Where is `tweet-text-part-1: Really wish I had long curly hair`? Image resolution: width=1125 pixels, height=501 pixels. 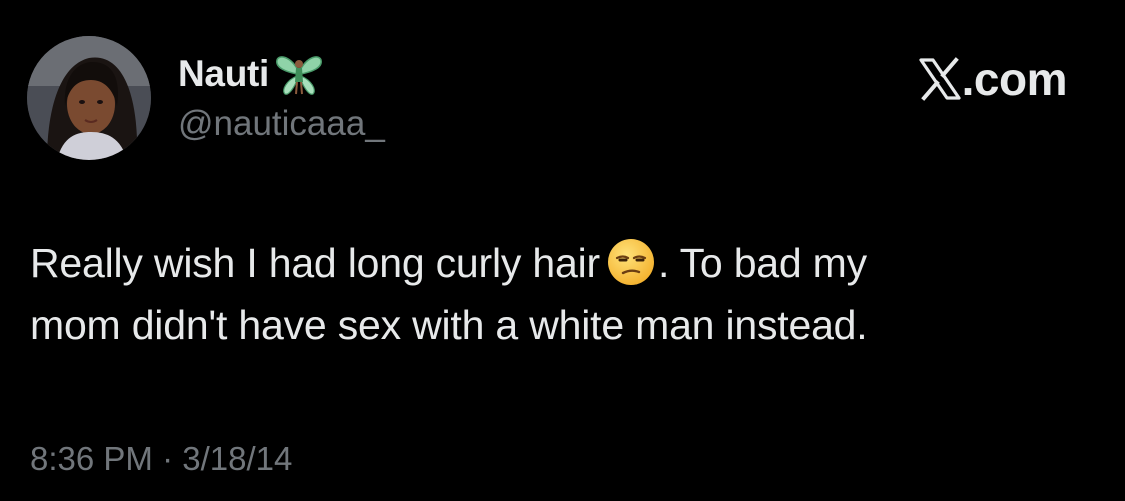
tweet-text-part-1: Really wish I had long curly hair is located at coordinates (315, 263).